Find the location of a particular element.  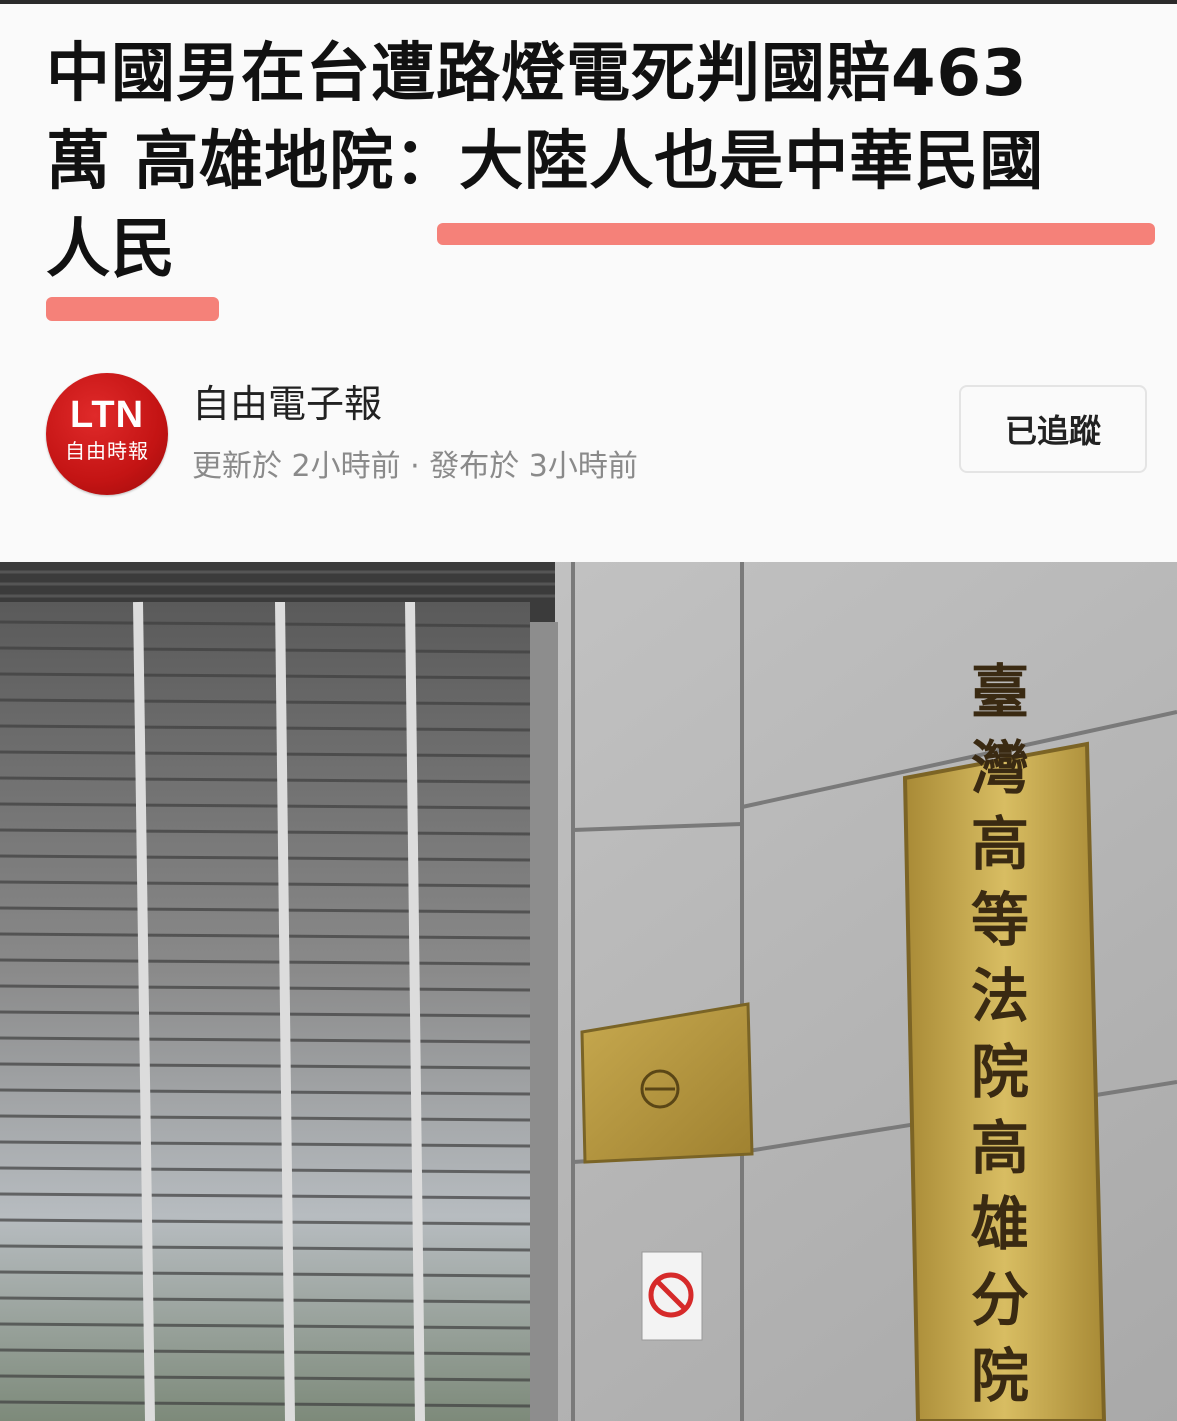

source-row: LTN 自由時報 自由電子報 更新於 2小時前 · 發布於 3小時前 已追蹤 is located at coordinates (597, 434).